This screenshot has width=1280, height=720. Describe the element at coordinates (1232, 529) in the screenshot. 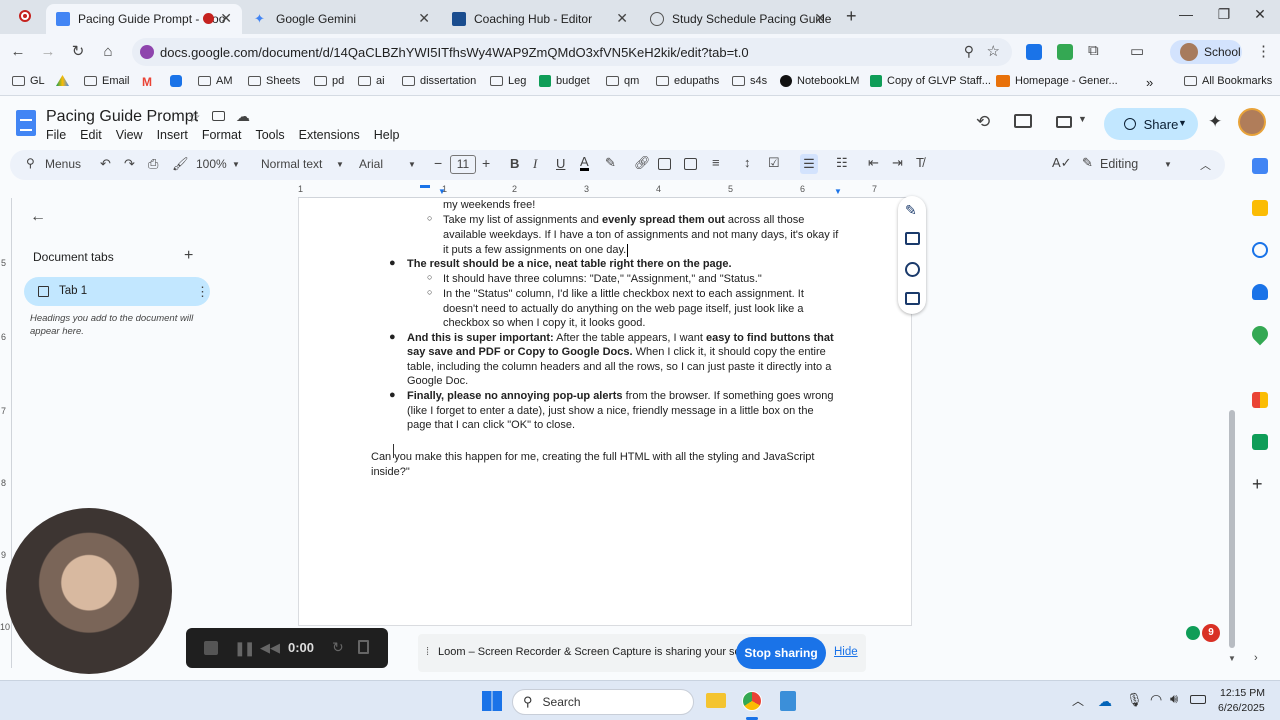

I see `scrollbar-thumb` at that location.